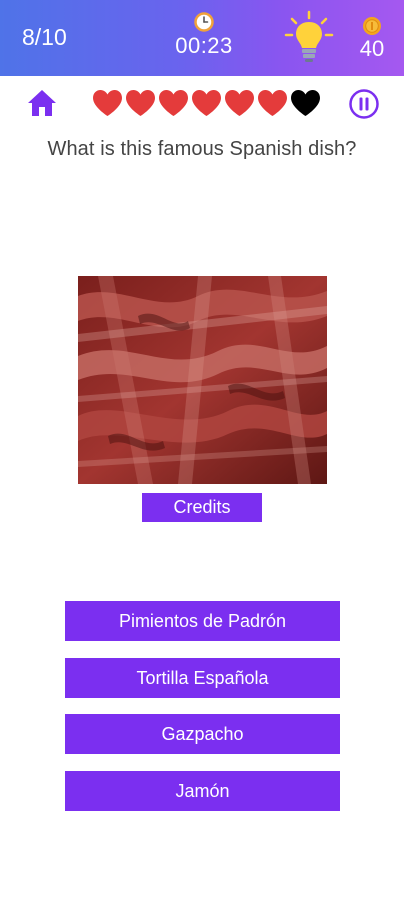 The width and height of the screenshot is (404, 900). I want to click on answer-option-2: Tortilla Española, so click(202, 678).